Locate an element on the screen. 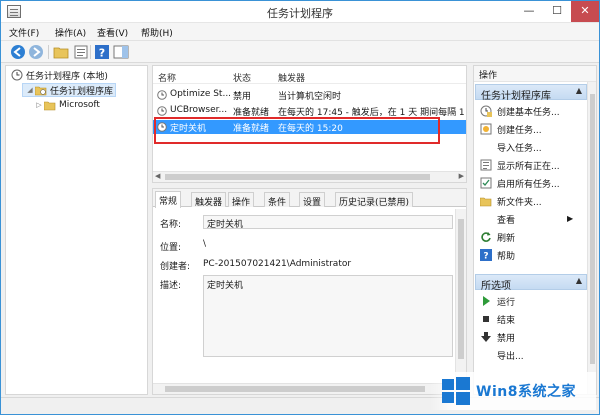 The height and width of the screenshot is (415, 600). tab-conditions: 条件 is located at coordinates (277, 200).